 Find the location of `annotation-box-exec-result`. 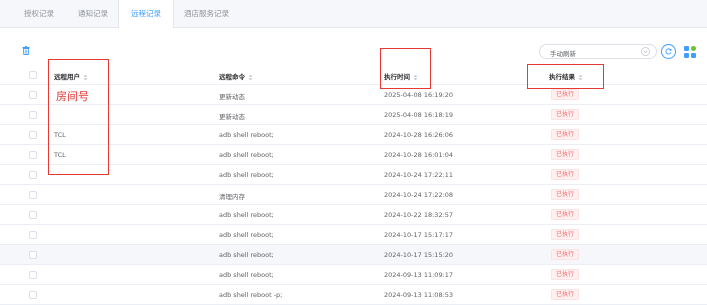

annotation-box-exec-result is located at coordinates (565, 76).